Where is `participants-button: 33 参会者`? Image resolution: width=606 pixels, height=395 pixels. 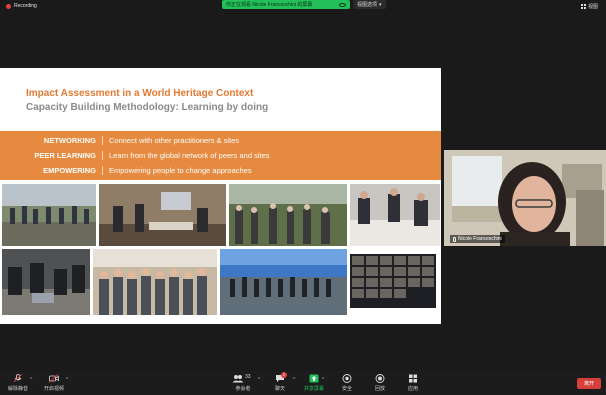
participants-button: 33 参会者 is located at coordinates (243, 383).